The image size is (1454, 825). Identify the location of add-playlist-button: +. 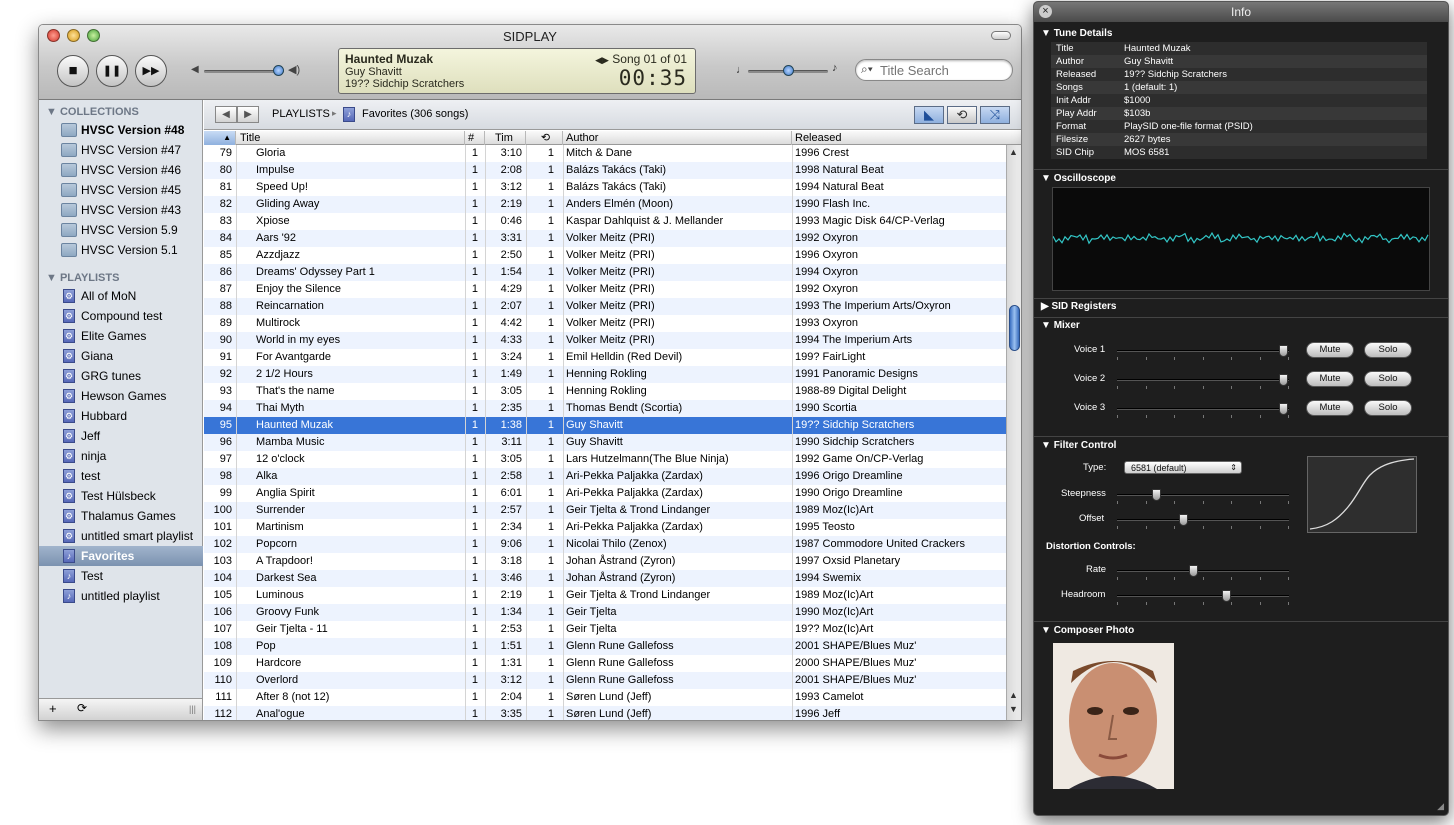
(53, 708).